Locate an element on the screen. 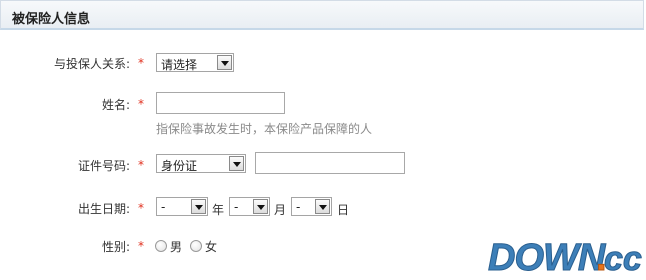 The height and width of the screenshot is (280, 646). id-type-select: 身份证 is located at coordinates (201, 163).